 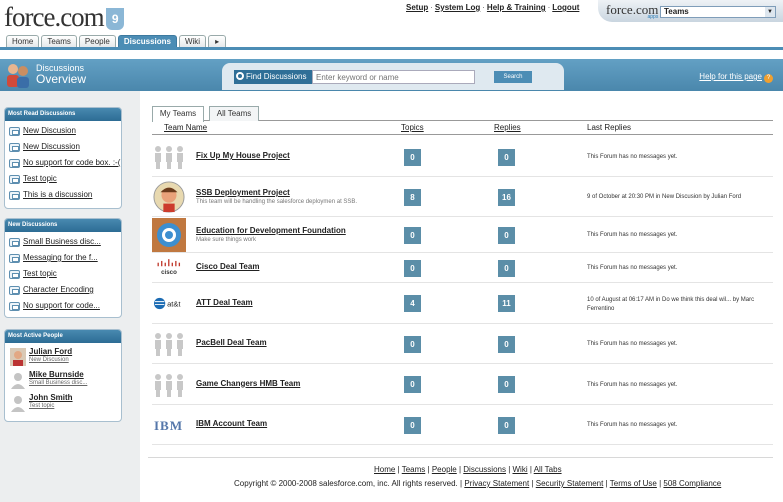 What do you see at coordinates (243, 192) in the screenshot?
I see `team-name-link: SSB Deployment Project` at bounding box center [243, 192].